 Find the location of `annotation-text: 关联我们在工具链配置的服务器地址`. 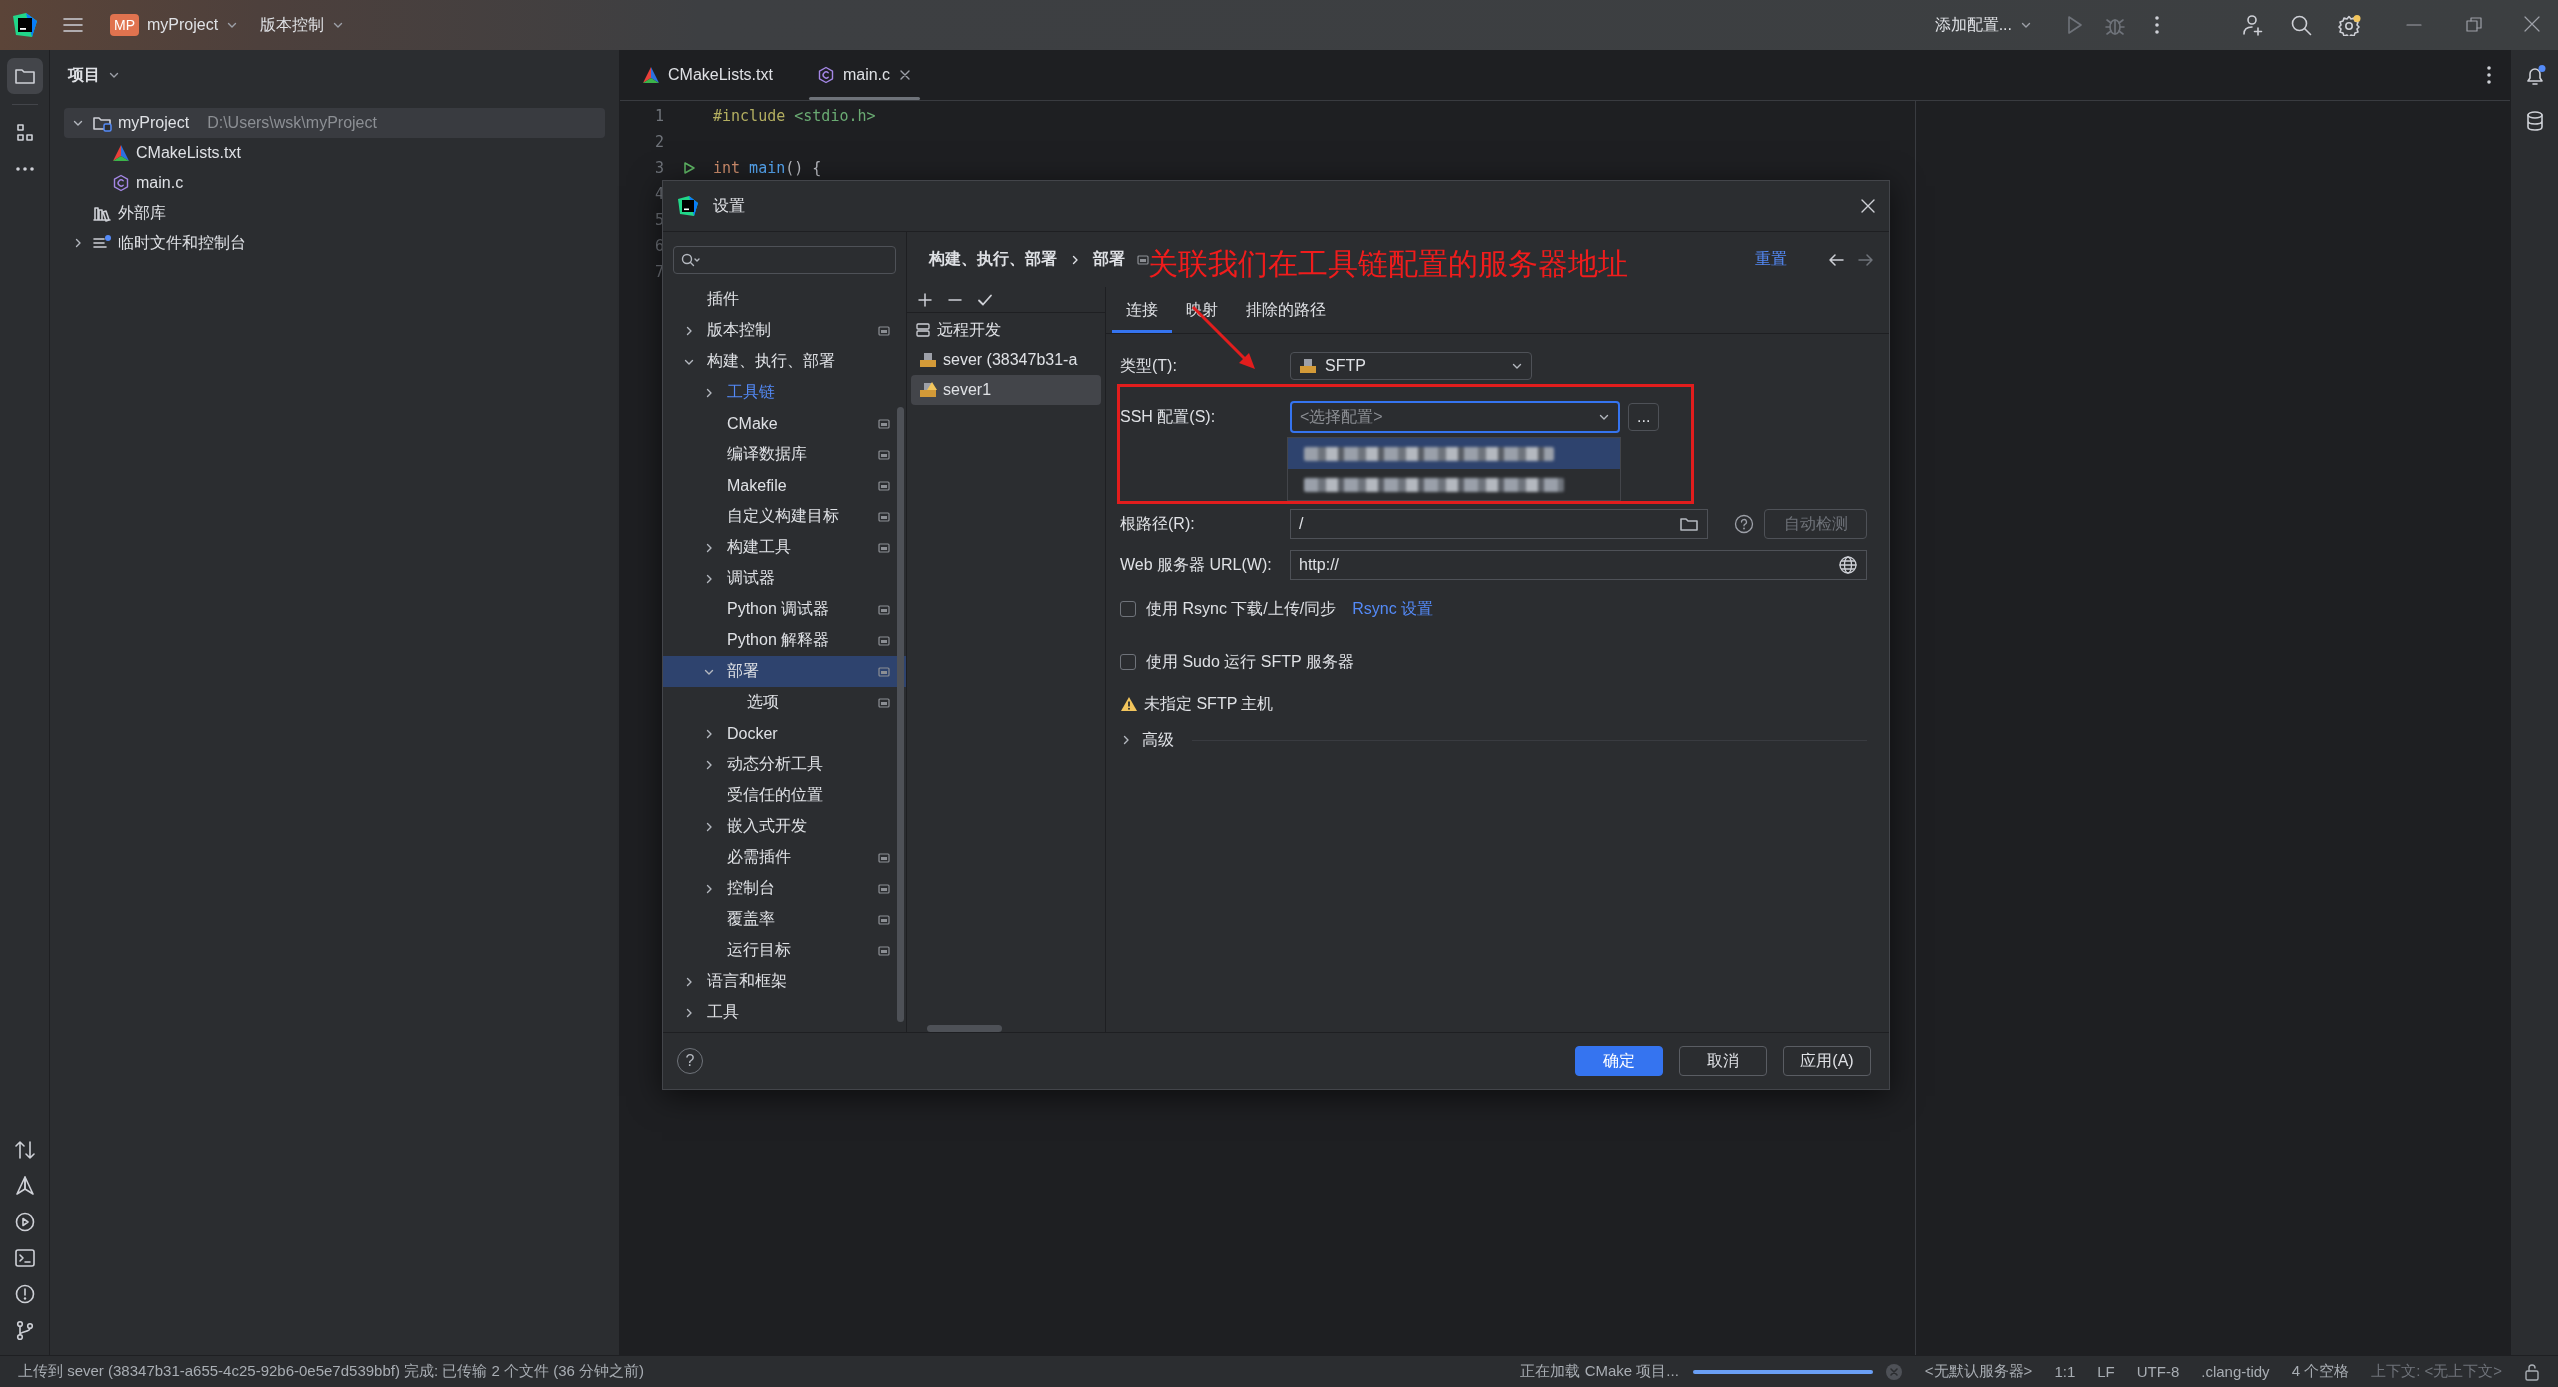

annotation-text: 关联我们在工具链配置的服务器地址 is located at coordinates (1388, 264).